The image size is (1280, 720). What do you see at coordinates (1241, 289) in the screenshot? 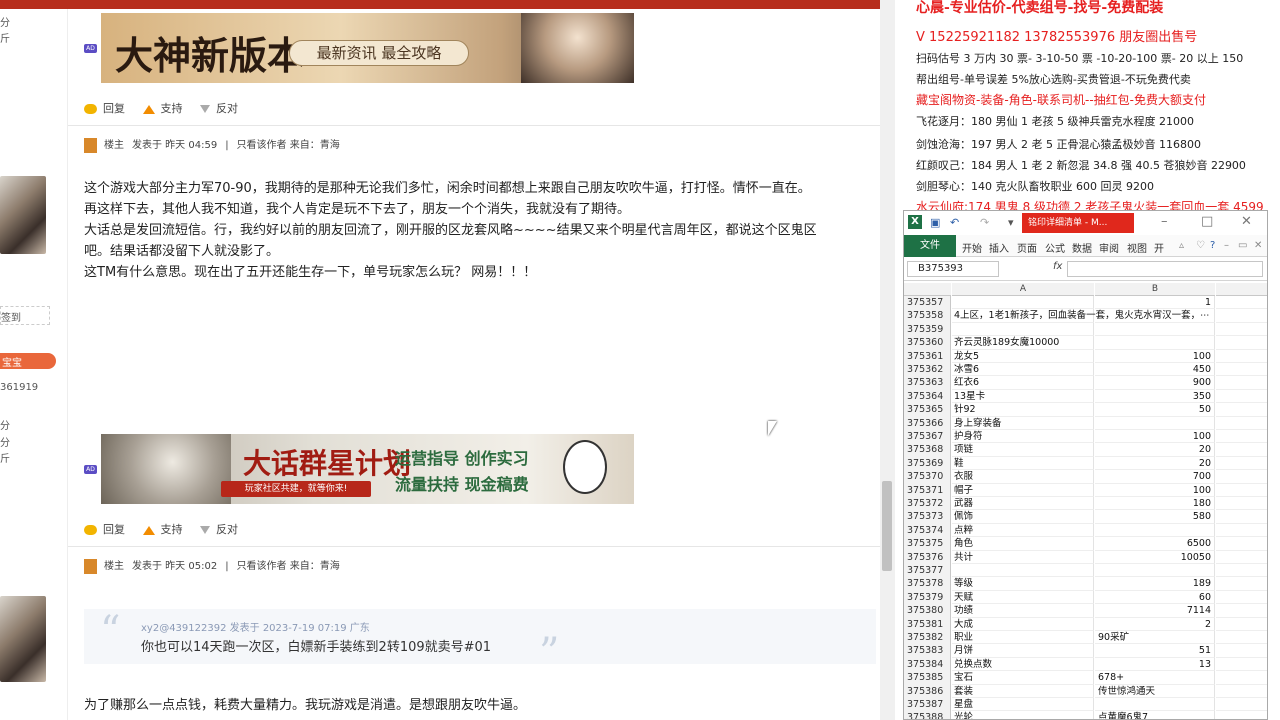
I see `column-header-c` at bounding box center [1241, 289].